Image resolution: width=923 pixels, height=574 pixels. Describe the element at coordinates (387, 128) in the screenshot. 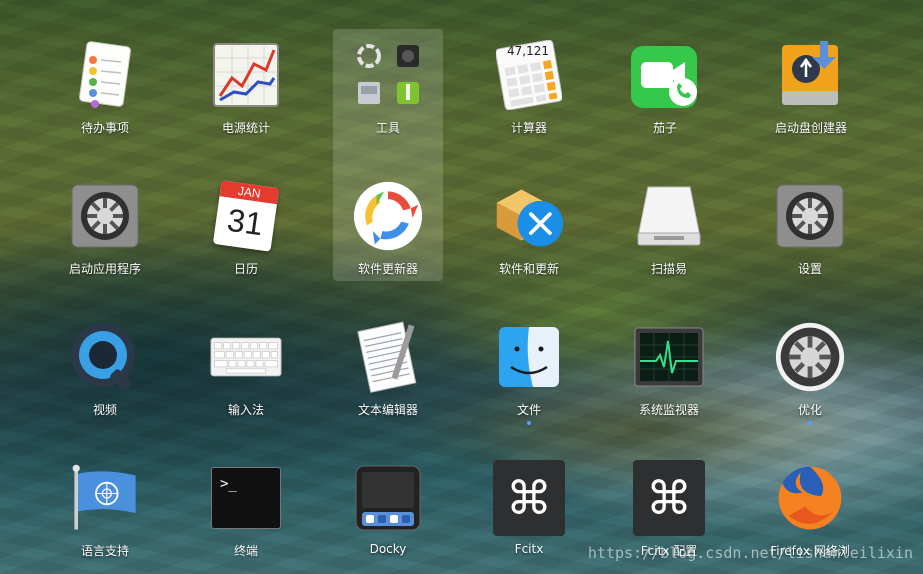

I see `app-label: 工具` at that location.